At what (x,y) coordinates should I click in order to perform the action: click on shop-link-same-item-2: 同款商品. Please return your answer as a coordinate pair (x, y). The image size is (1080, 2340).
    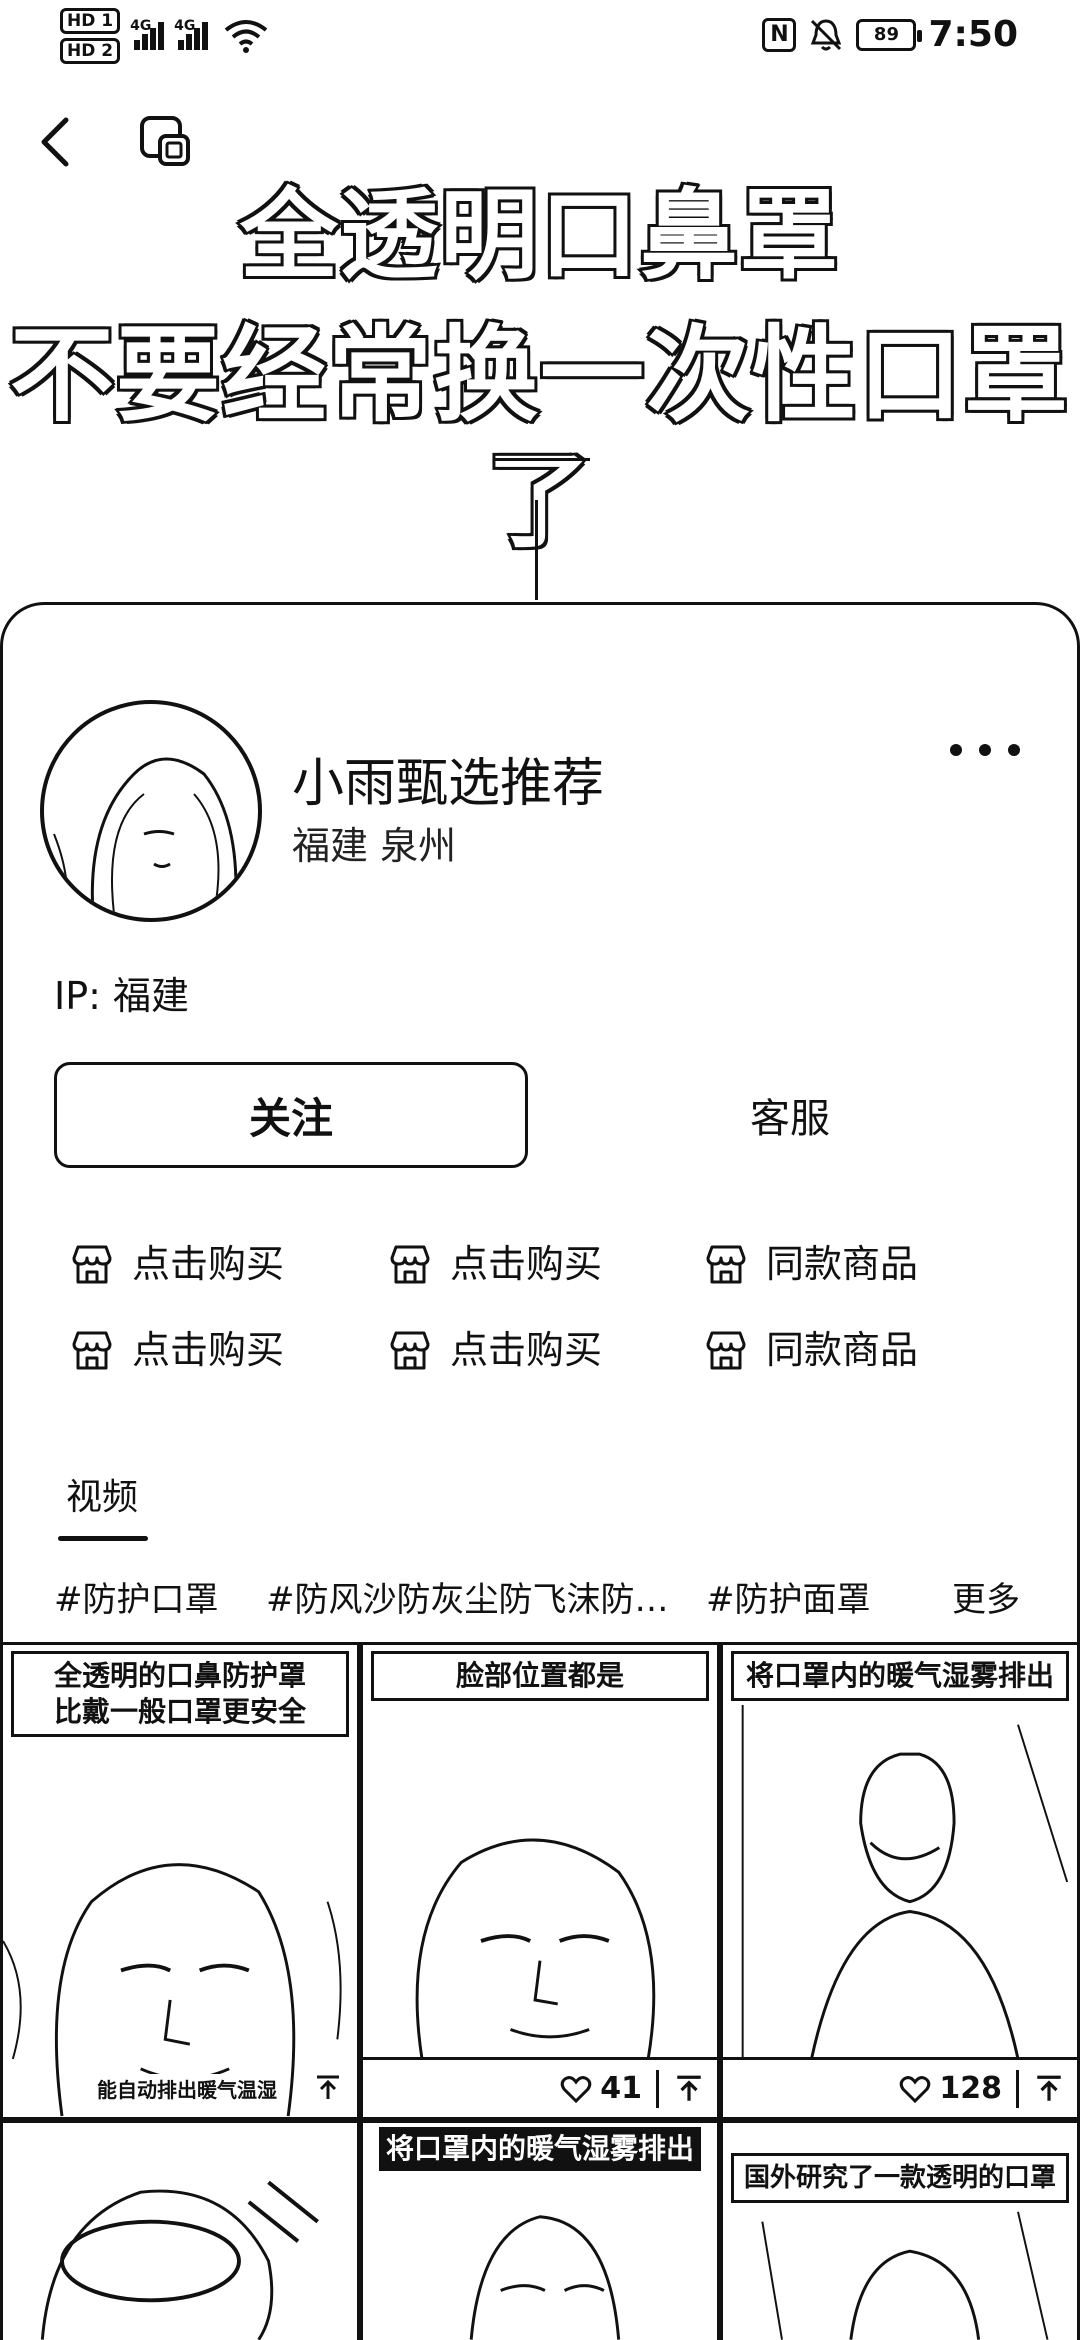
    Looking at the image, I should click on (811, 1350).